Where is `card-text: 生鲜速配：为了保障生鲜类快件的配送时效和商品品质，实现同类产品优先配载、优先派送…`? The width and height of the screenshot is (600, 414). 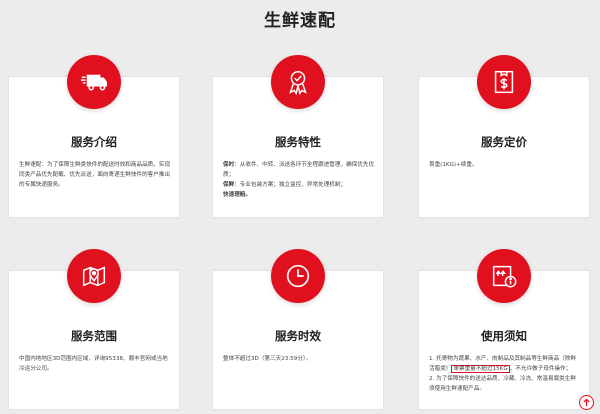
card-text: 生鲜速配：为了保障生鲜类快件的配送时效和商品品质，实现同类产品优先配载、优先派送… is located at coordinates (95, 175).